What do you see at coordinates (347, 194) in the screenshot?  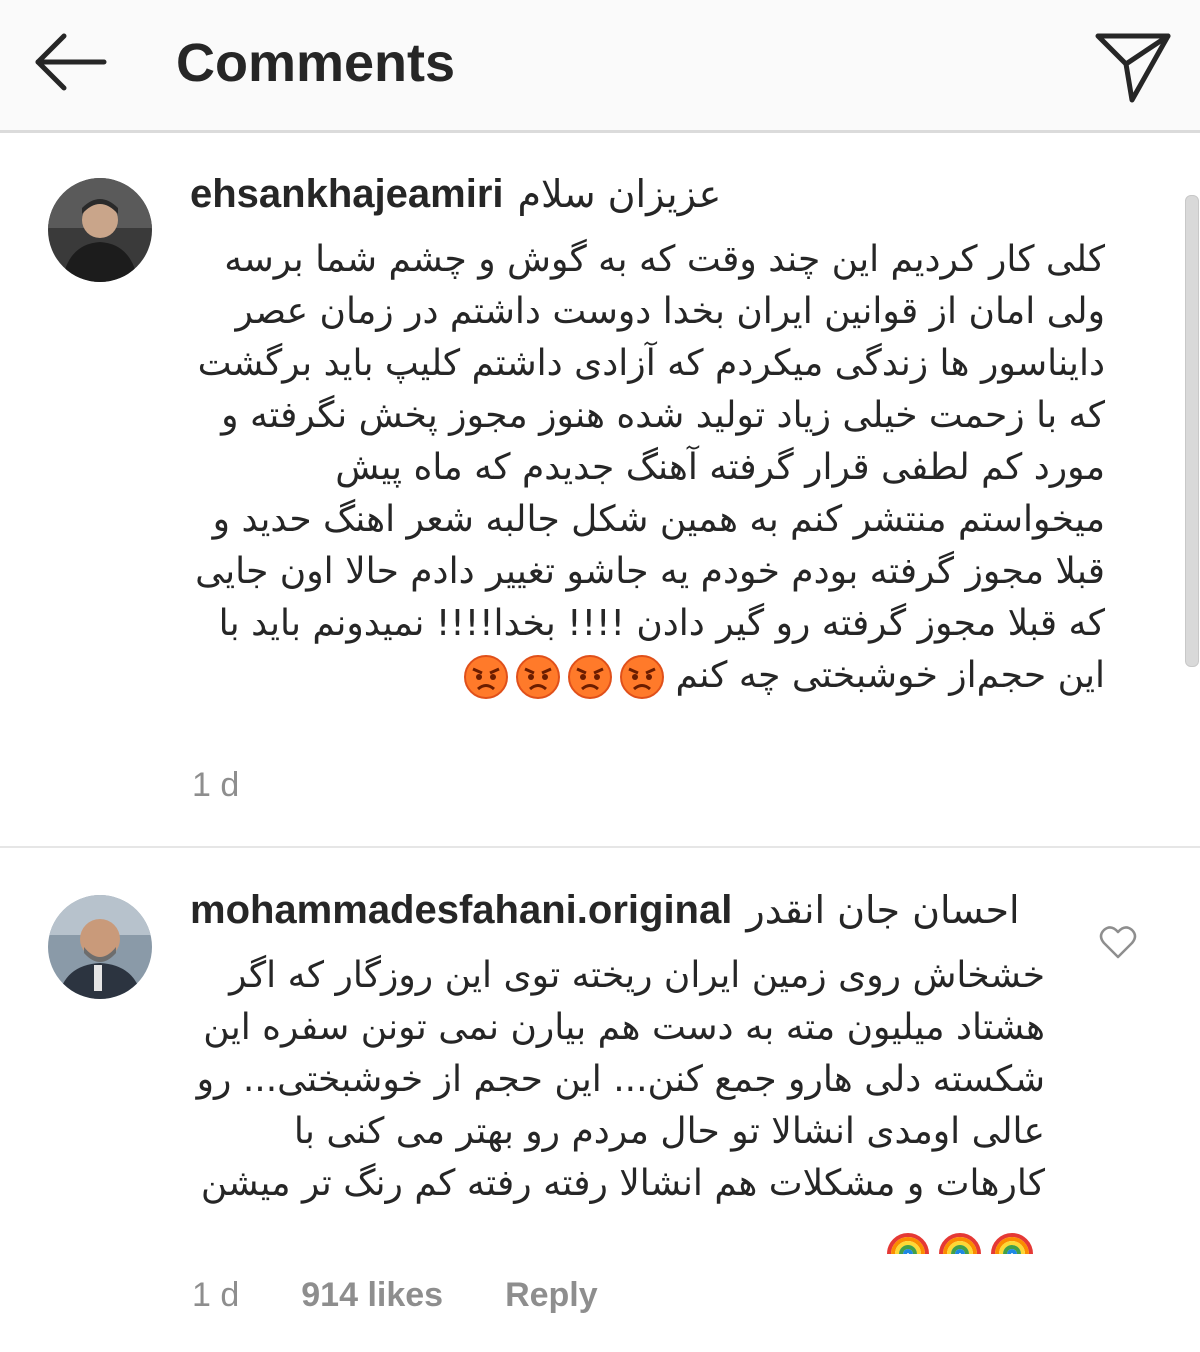 I see `comment-username: ehsankhajeamiri` at bounding box center [347, 194].